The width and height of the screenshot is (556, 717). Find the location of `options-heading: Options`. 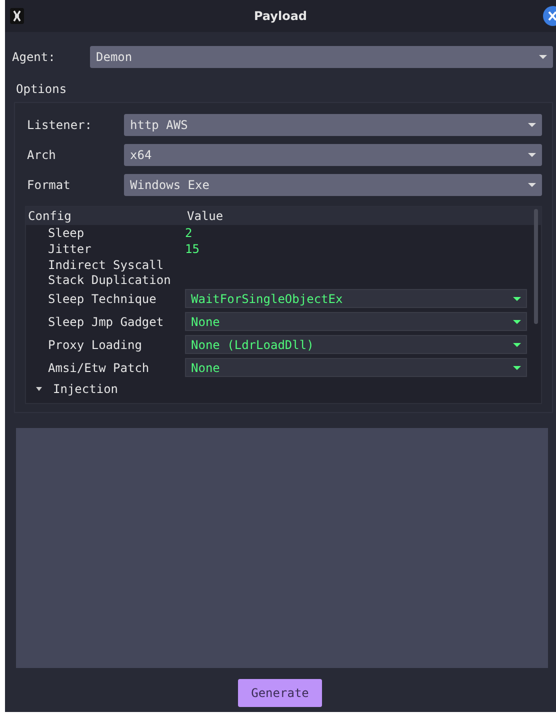

options-heading: Options is located at coordinates (41, 89).